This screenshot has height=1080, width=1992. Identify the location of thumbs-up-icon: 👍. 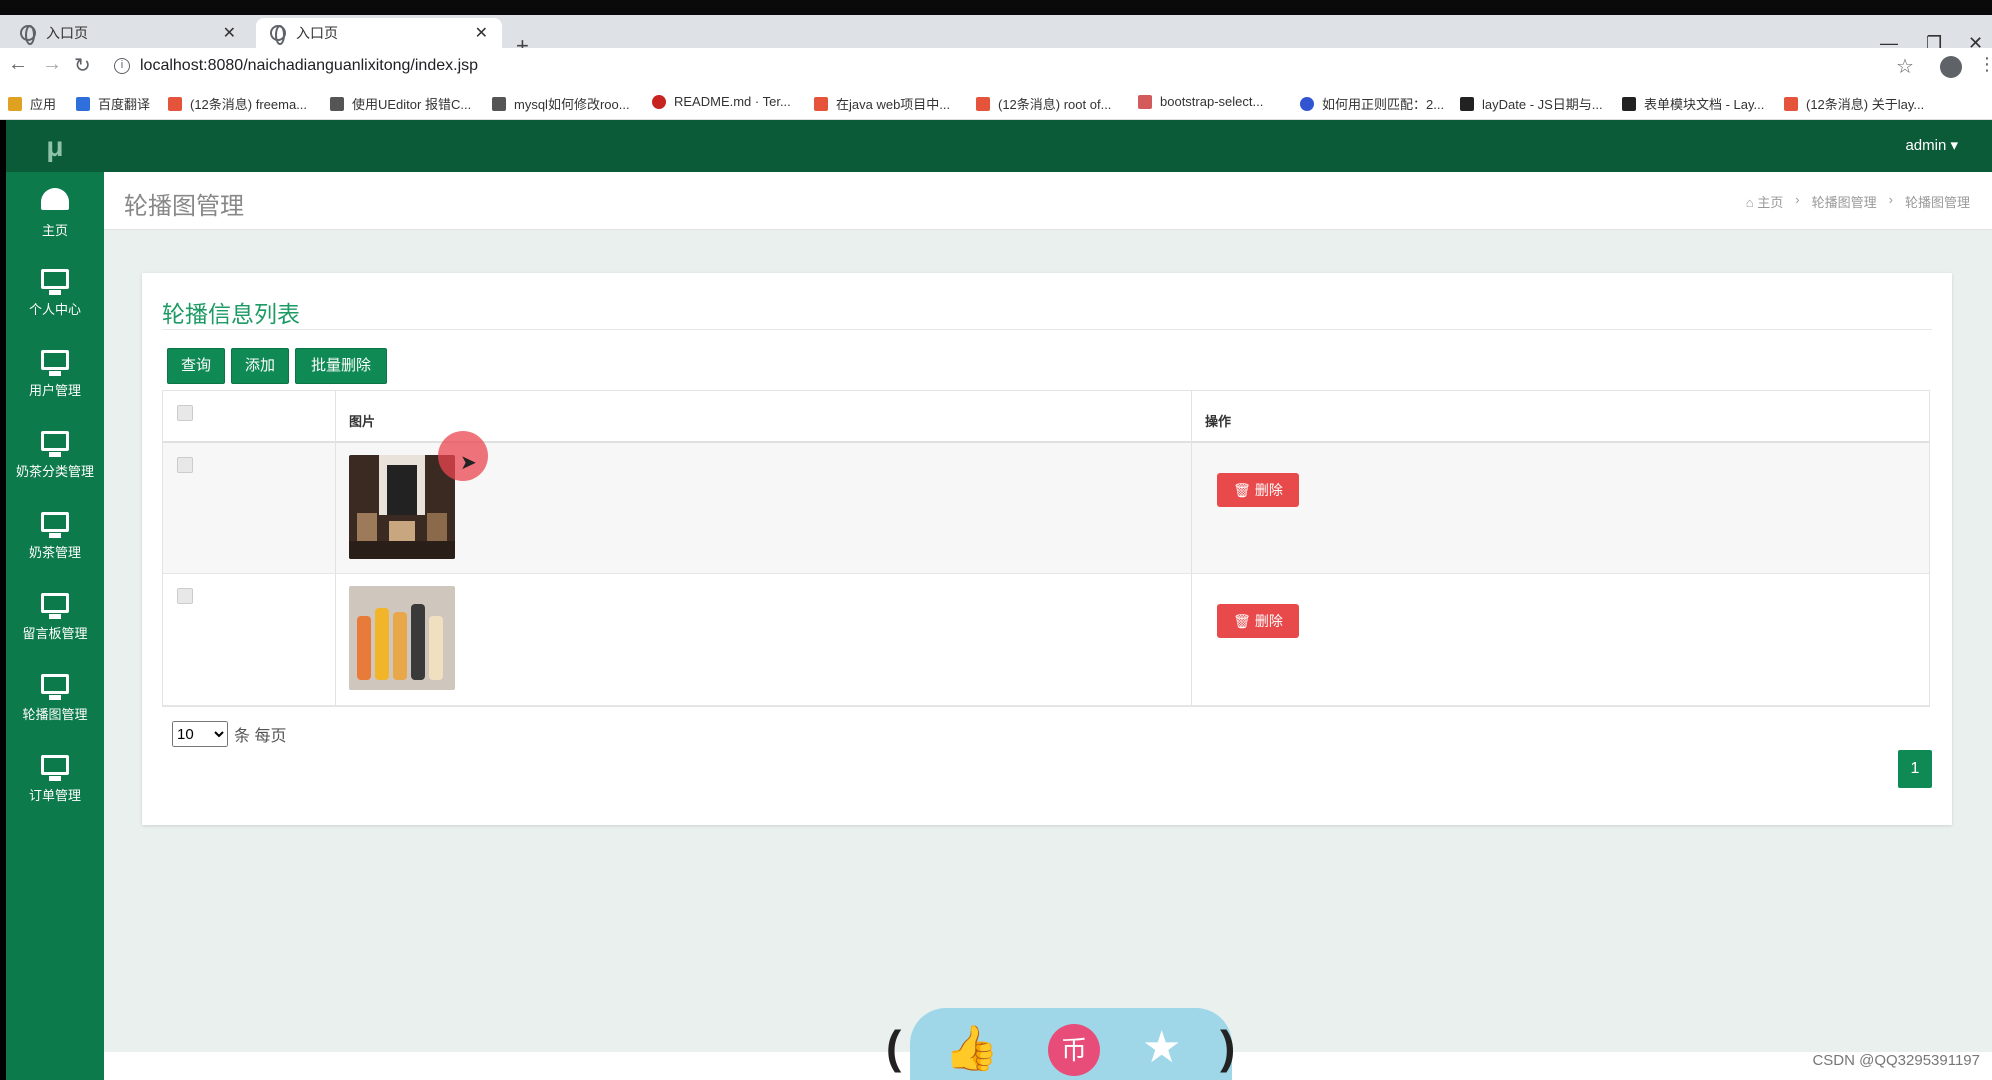
(971, 1048).